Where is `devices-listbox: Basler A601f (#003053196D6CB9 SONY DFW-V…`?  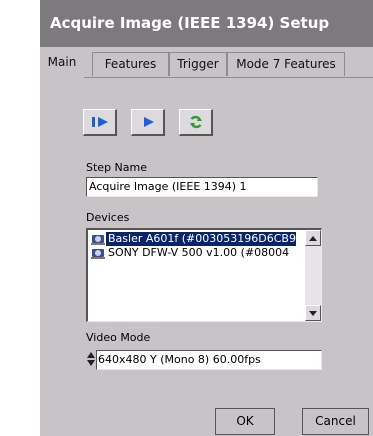 devices-listbox: Basler A601f (#003053196D6CB9 SONY DFW-V… is located at coordinates (204, 275).